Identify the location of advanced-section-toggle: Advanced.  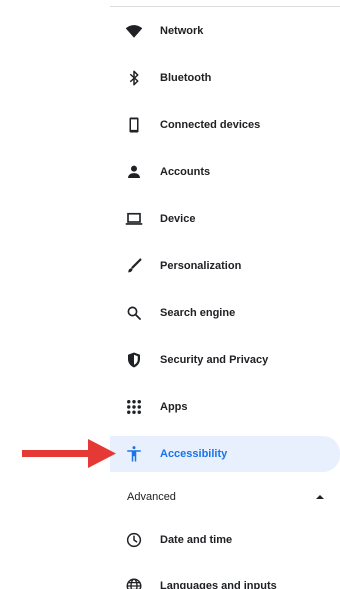
(225, 497).